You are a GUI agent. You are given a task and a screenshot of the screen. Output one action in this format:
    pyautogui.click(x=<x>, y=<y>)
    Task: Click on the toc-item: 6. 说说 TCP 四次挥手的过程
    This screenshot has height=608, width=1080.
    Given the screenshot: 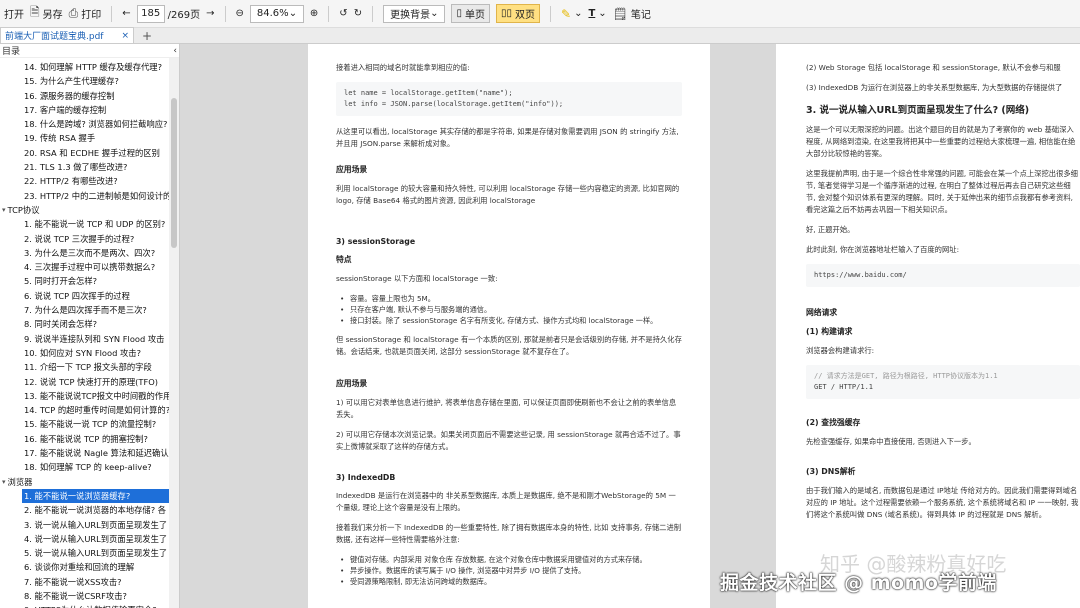 What is the action you would take?
    pyautogui.click(x=89, y=296)
    